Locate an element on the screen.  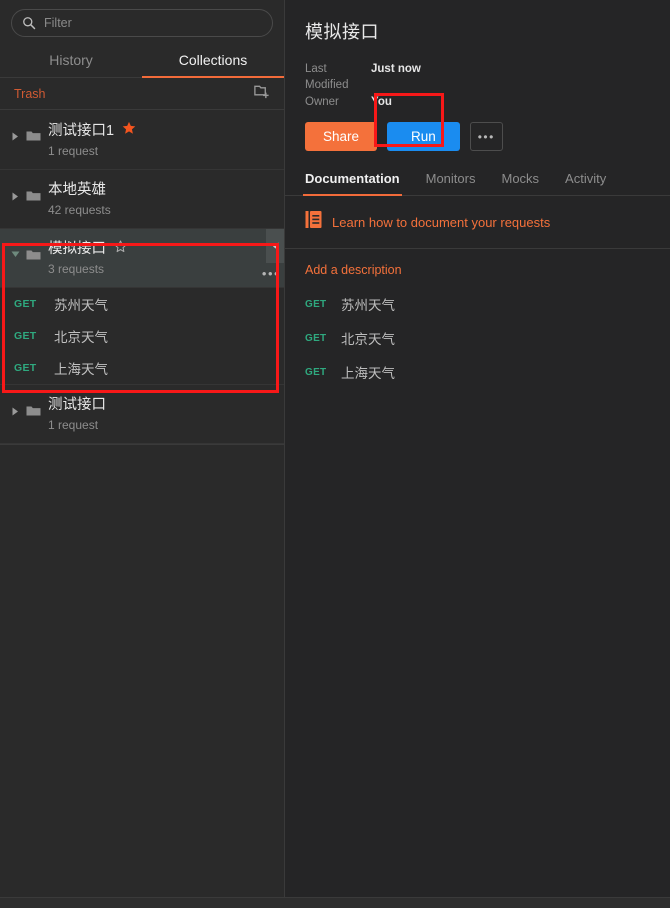
collection-text: 模拟接口 3 requests is located at coordinates (159, 258).